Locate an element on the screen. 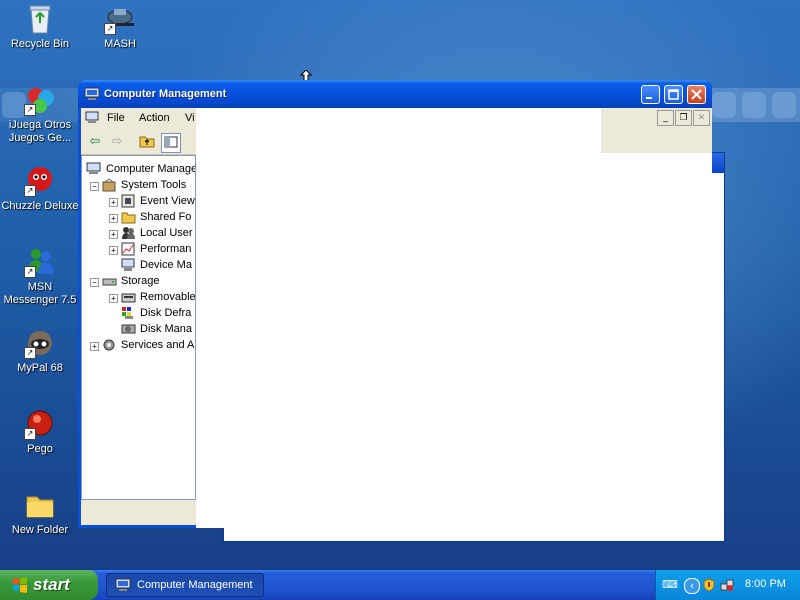 The width and height of the screenshot is (800, 600). desktop-icon-new-folder: New Folder is located at coordinates (40, 513).